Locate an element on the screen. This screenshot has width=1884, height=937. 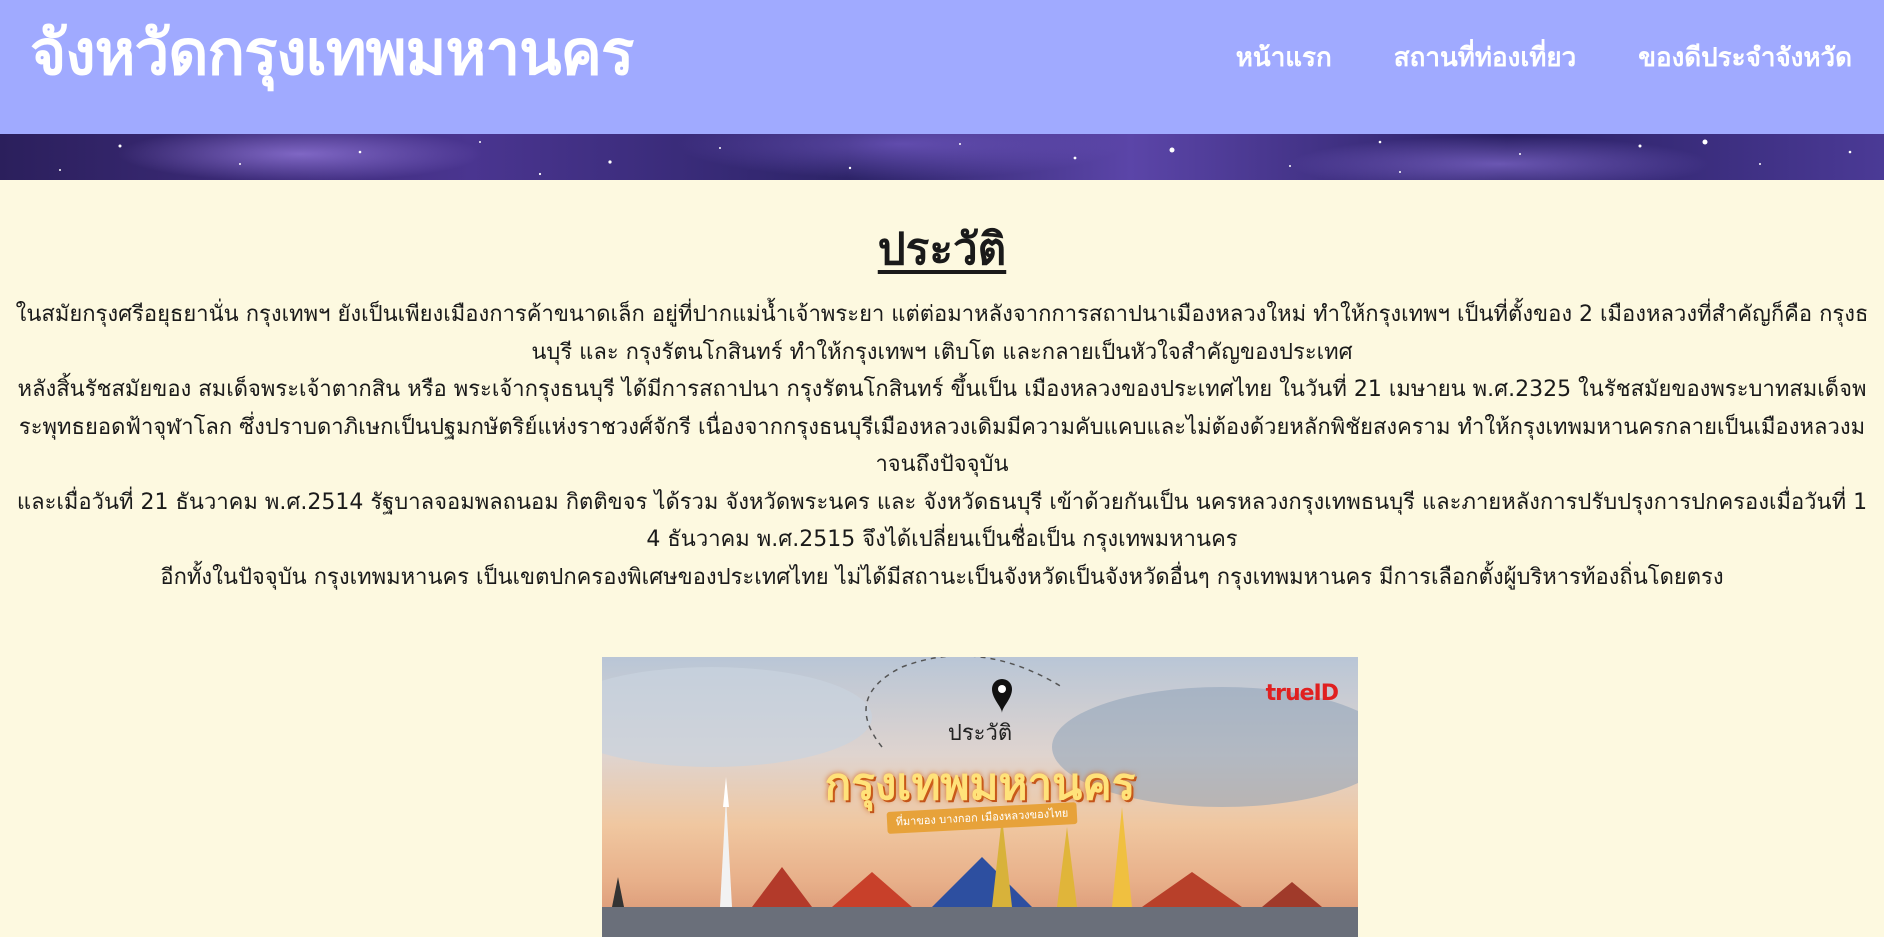
galaxy-banner is located at coordinates (942, 157).